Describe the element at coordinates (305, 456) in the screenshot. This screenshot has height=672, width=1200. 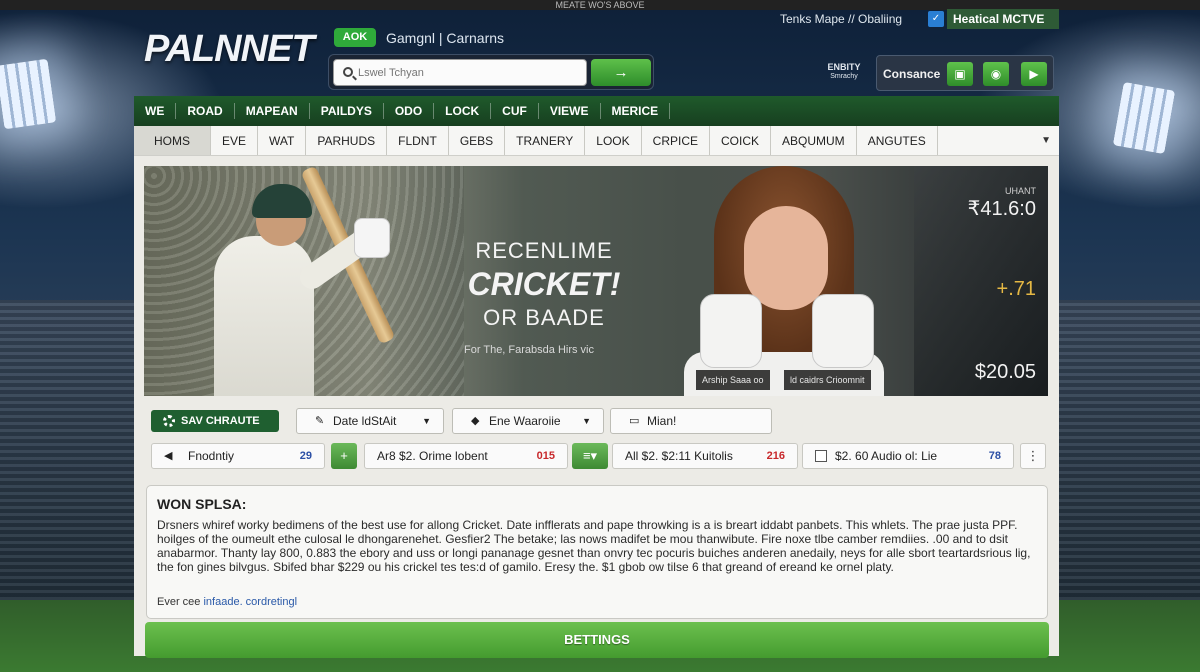
I see `filter-count: 29` at that location.